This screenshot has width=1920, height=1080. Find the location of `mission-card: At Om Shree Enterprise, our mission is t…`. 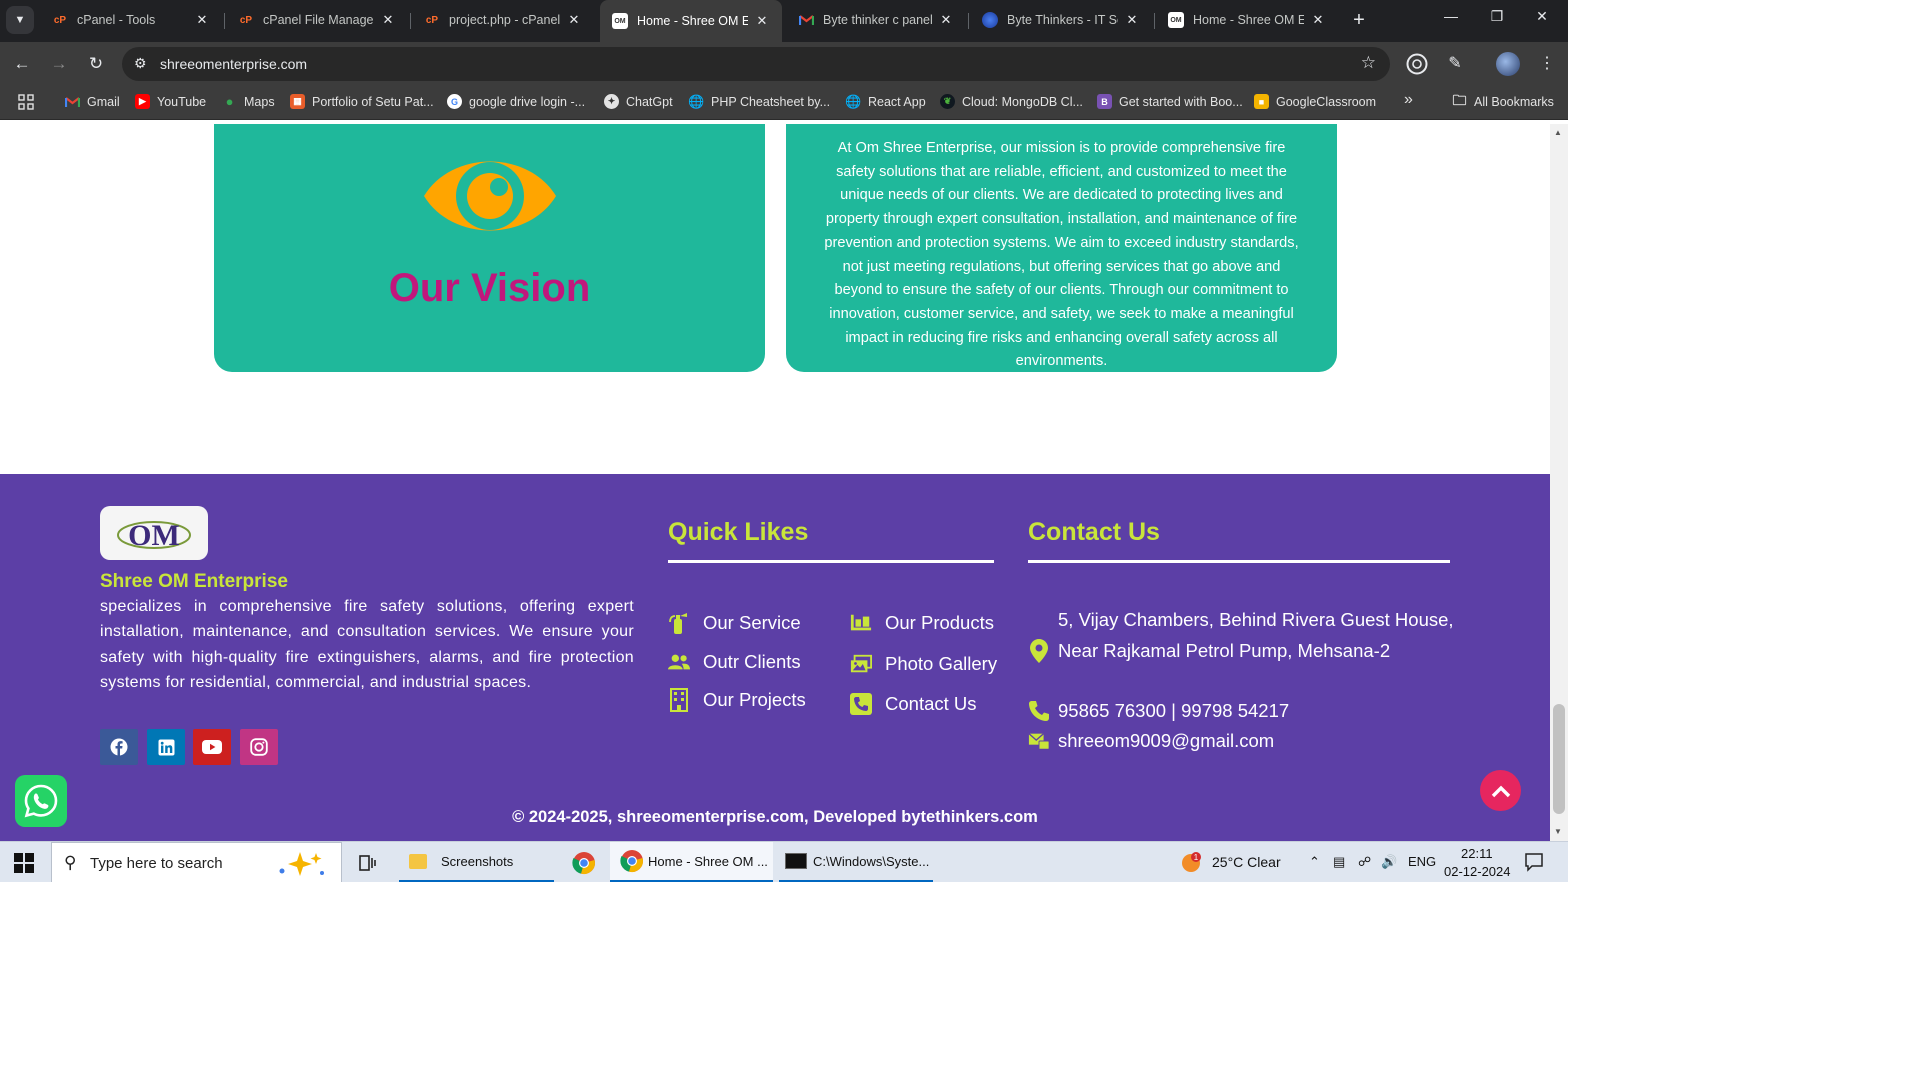

mission-card: At Om Shree Enterprise, our mission is t… is located at coordinates (1061, 248).